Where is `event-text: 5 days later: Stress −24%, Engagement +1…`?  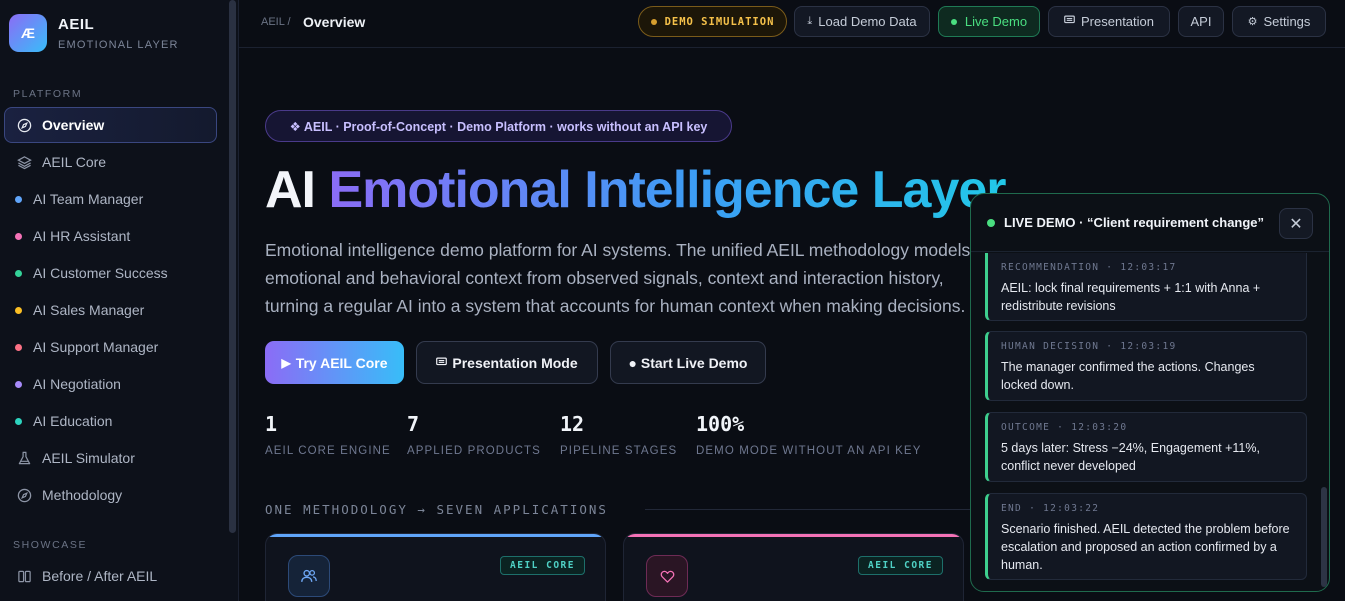
event-text: 5 days later: Stress −24%, Engagement +1… is located at coordinates (1130, 457).